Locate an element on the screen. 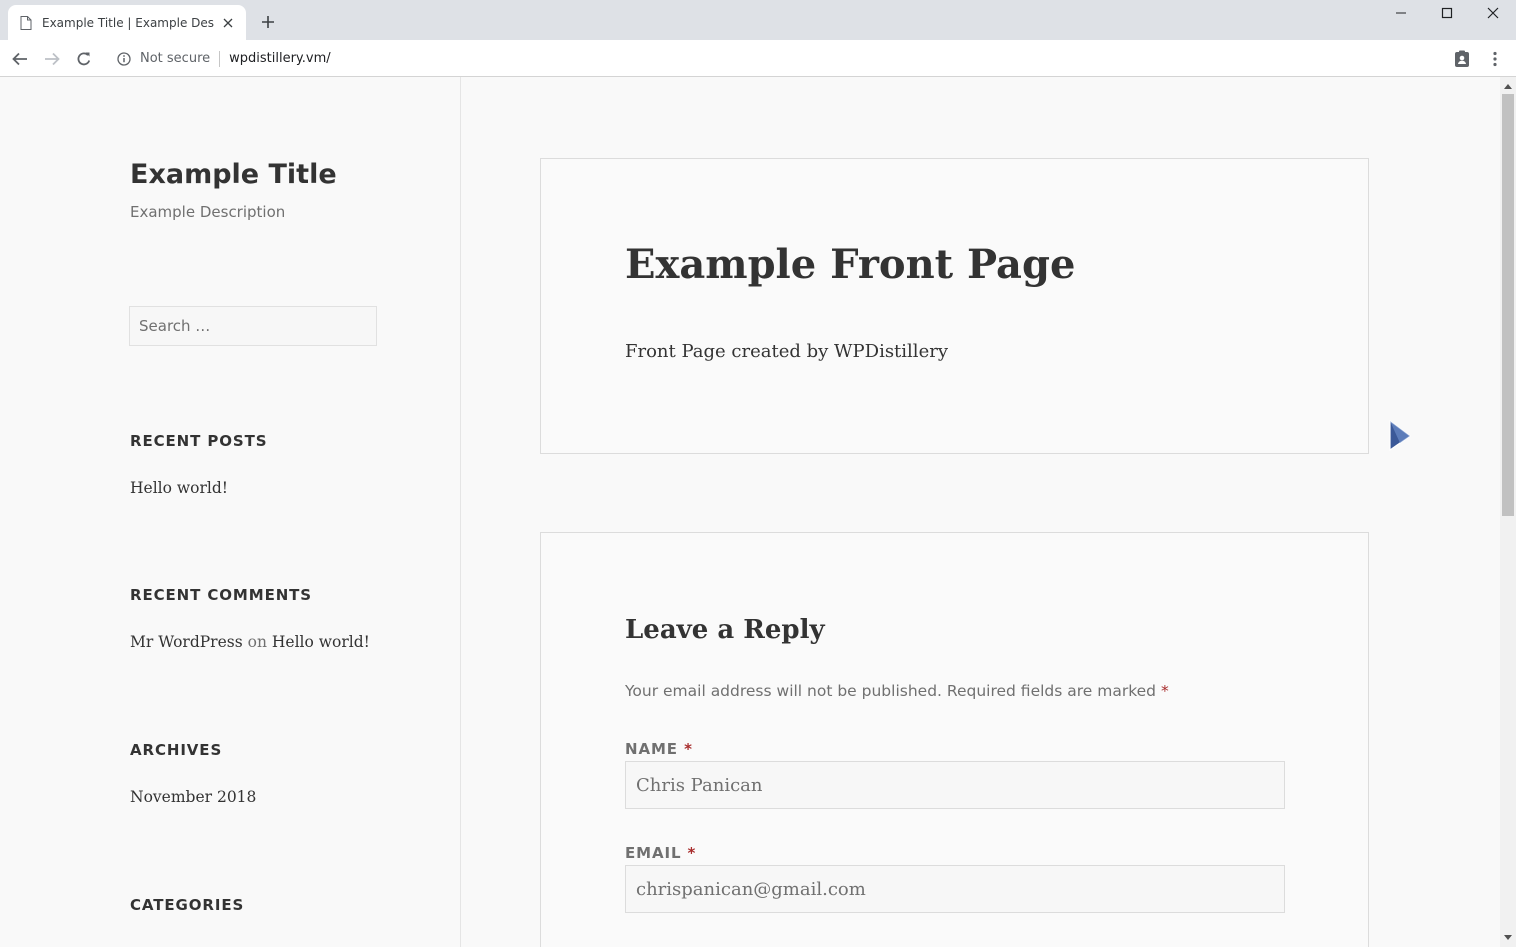  name-label-text: NAME is located at coordinates (651, 749).